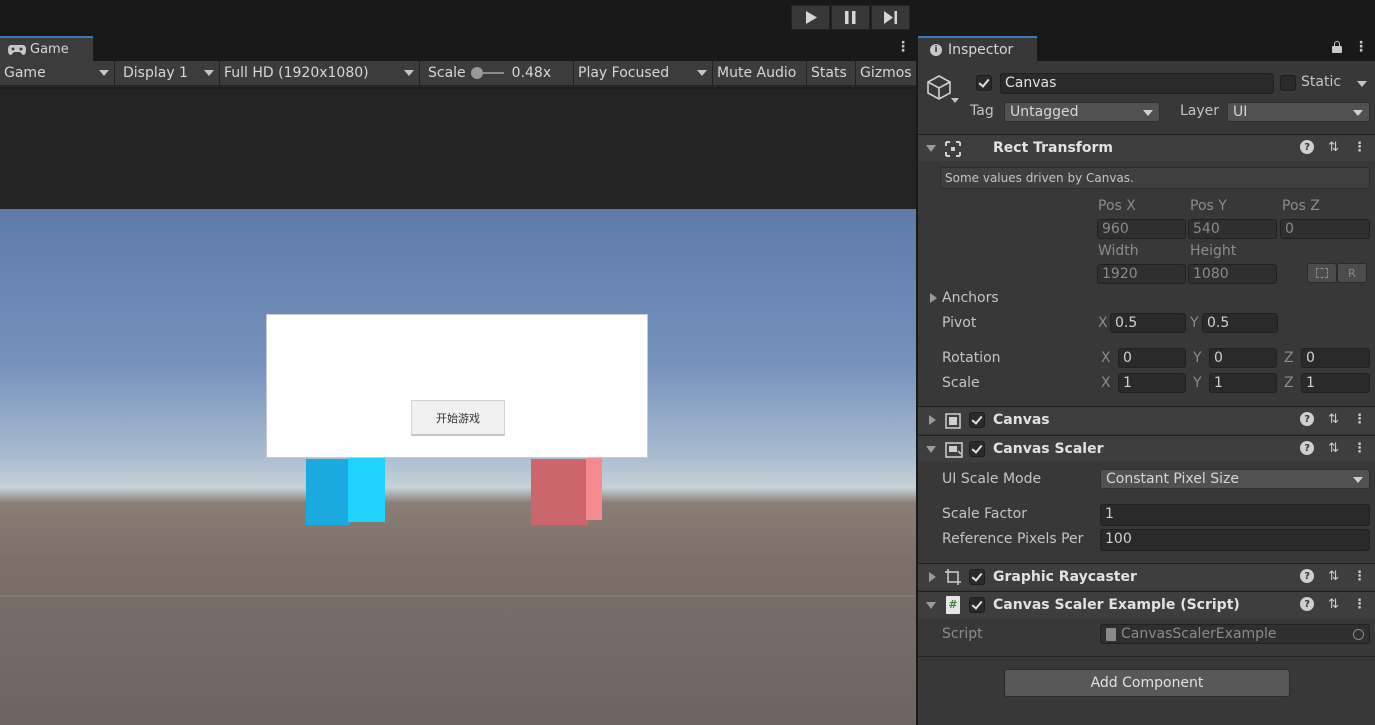 The width and height of the screenshot is (1375, 725). What do you see at coordinates (977, 449) in the screenshot?
I see `canvas-scaler-enabled-checkbox` at bounding box center [977, 449].